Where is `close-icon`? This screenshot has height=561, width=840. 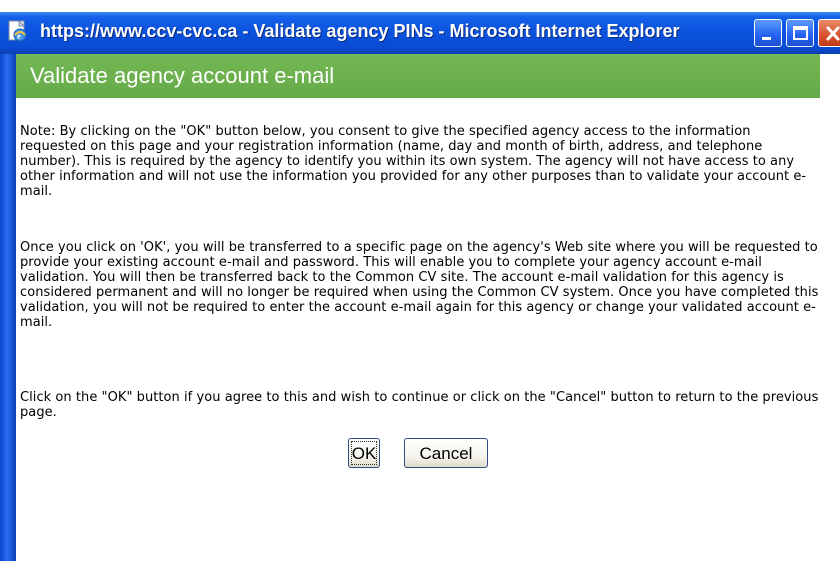 close-icon is located at coordinates (833, 33).